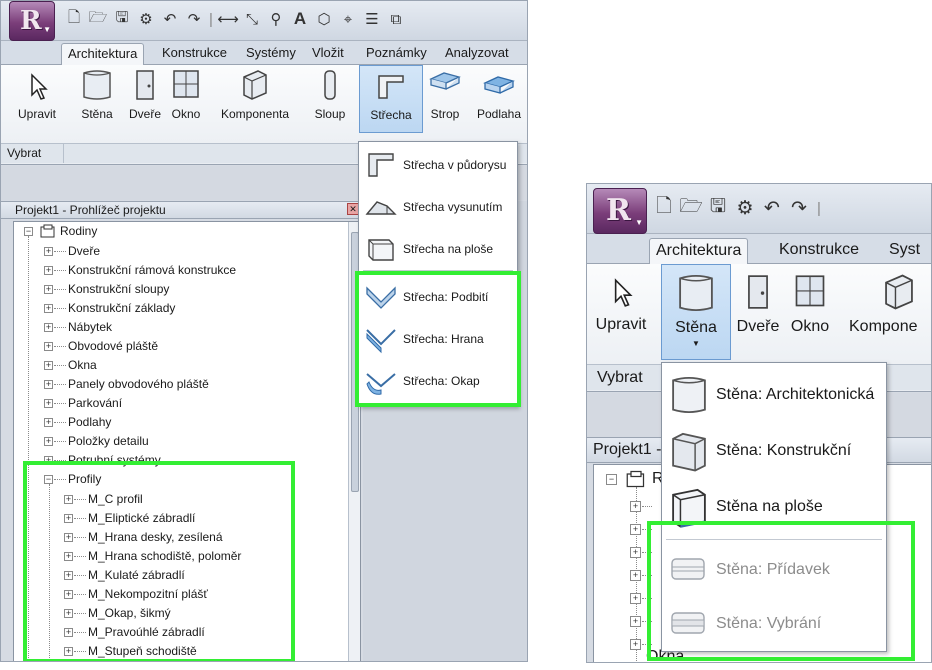 Image resolution: width=932 pixels, height=670 pixels. Describe the element at coordinates (883, 326) in the screenshot. I see `komponenta-label: Kompone` at that location.